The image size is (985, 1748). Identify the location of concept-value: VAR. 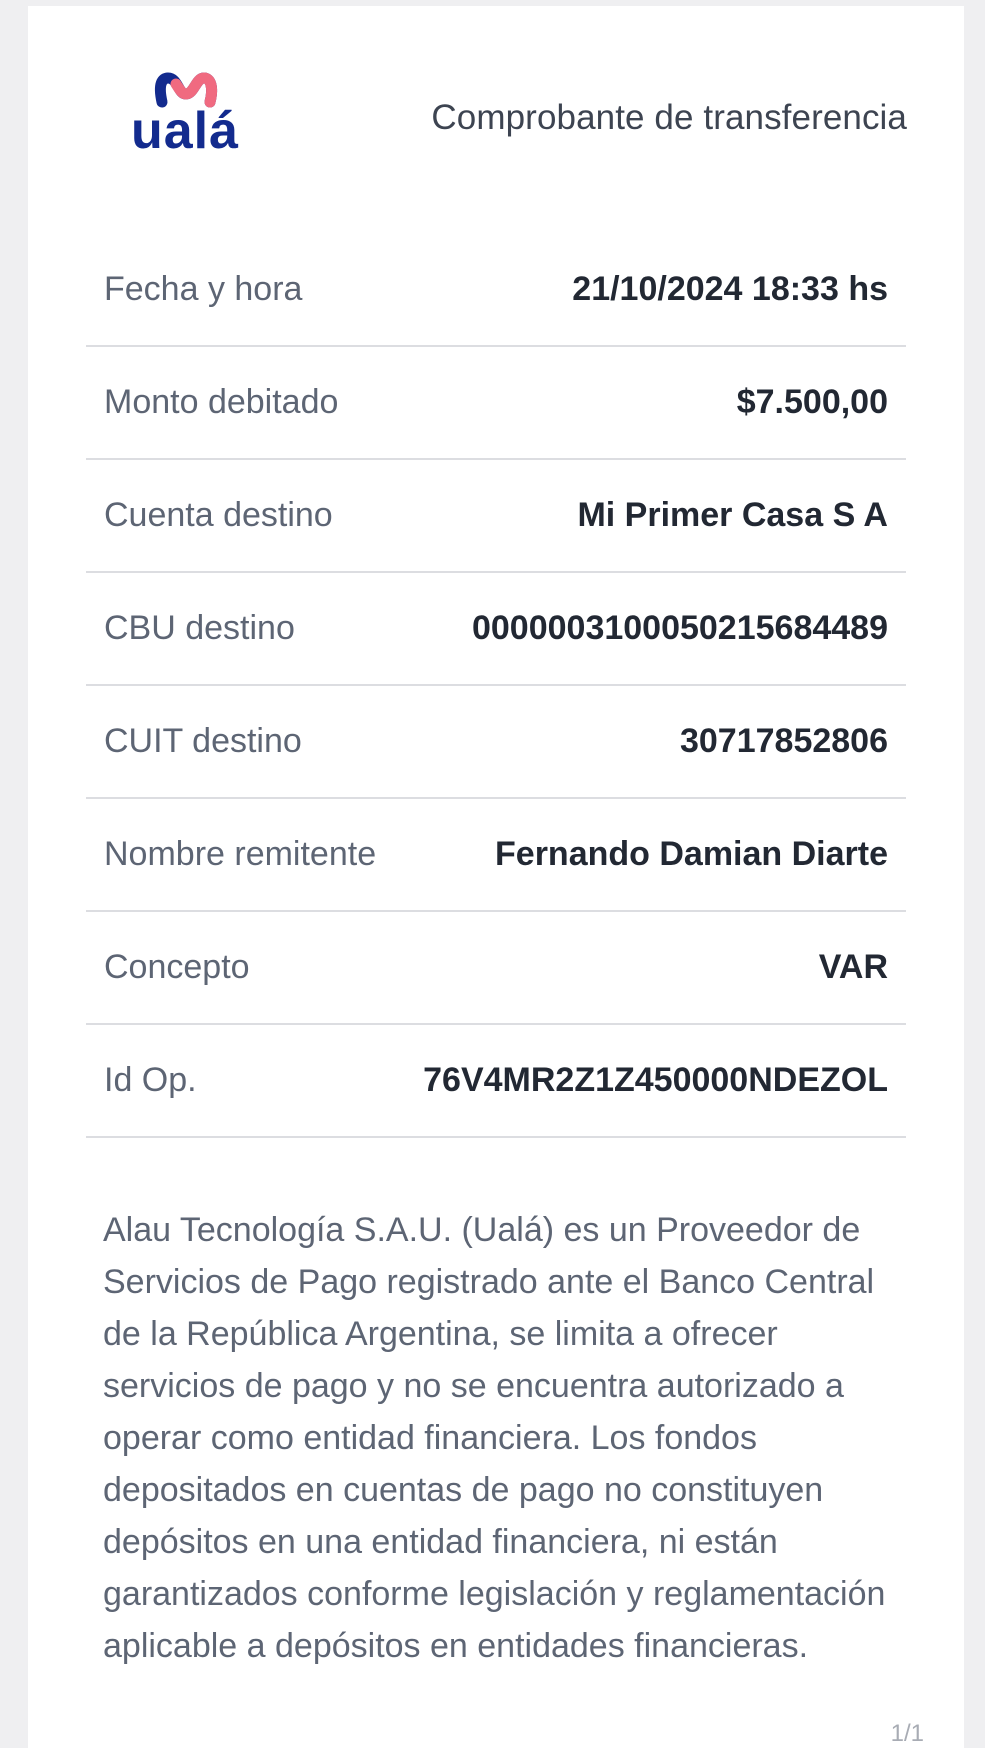
(853, 967).